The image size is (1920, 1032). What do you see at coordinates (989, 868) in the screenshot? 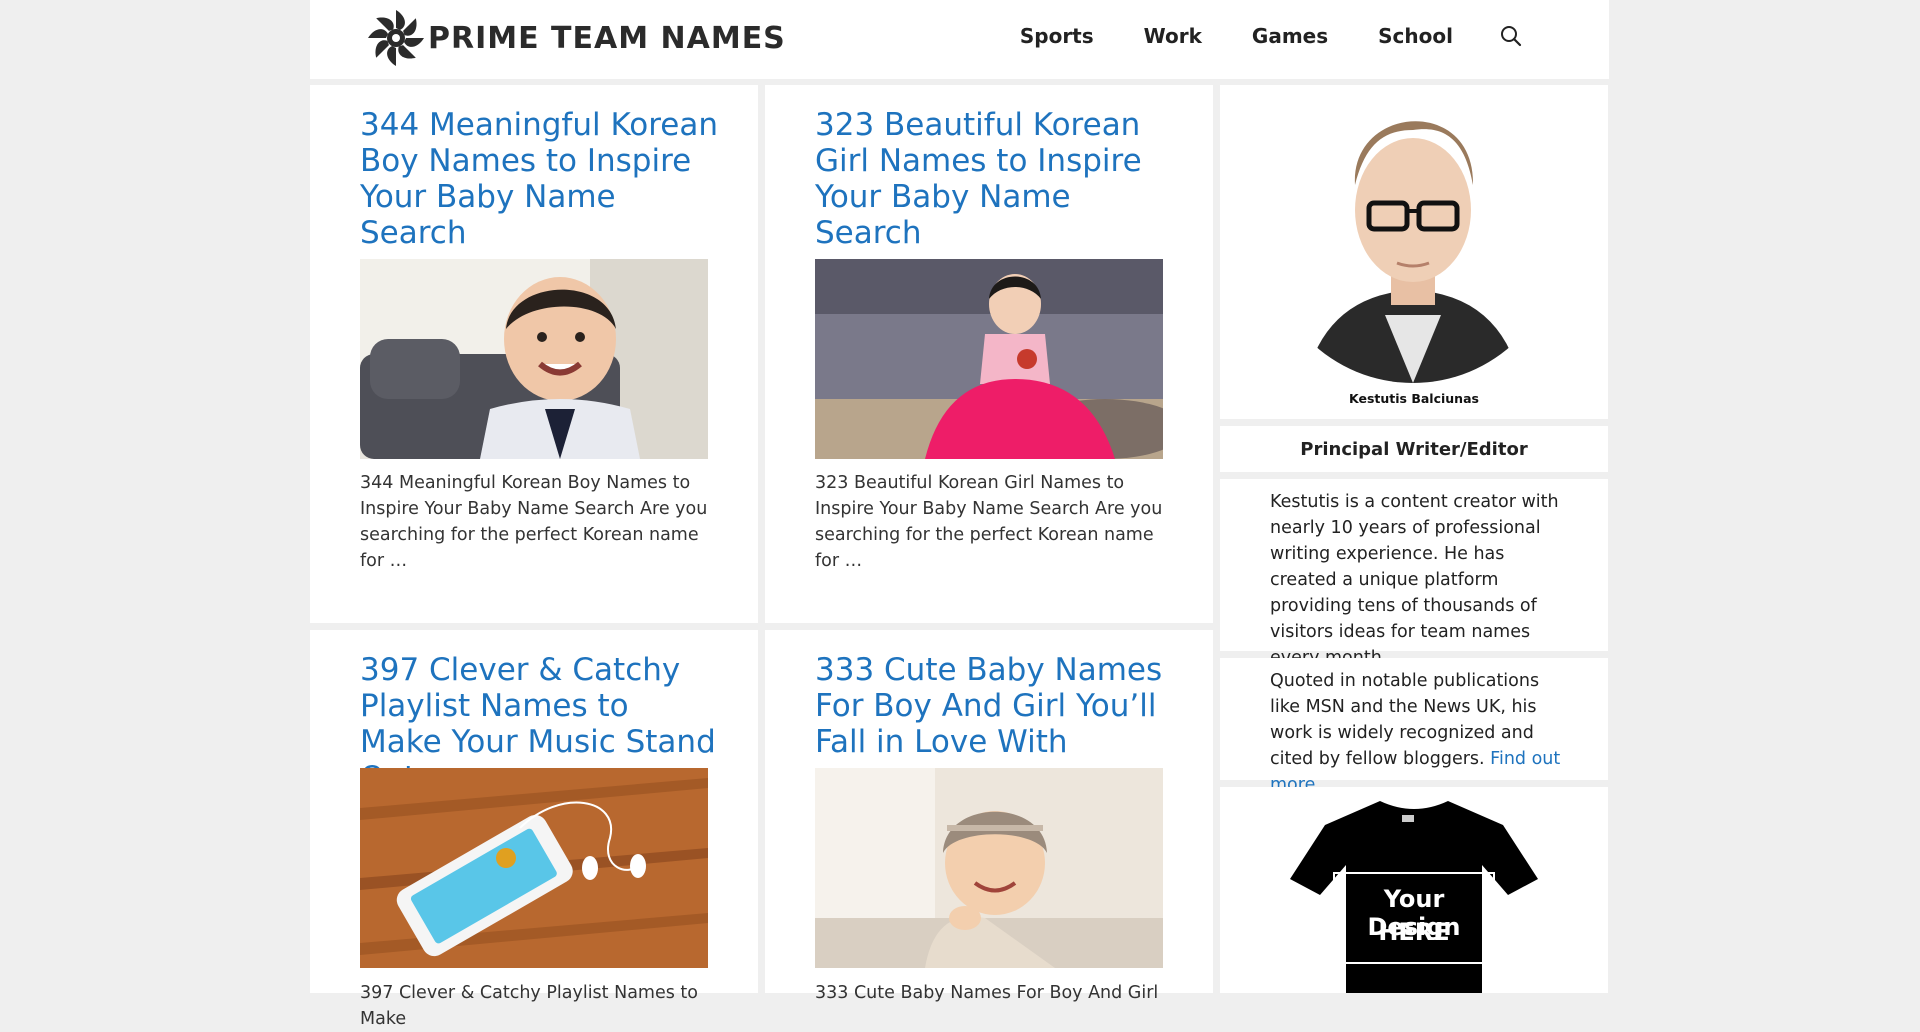
I see `post-image-cute-baby` at bounding box center [989, 868].